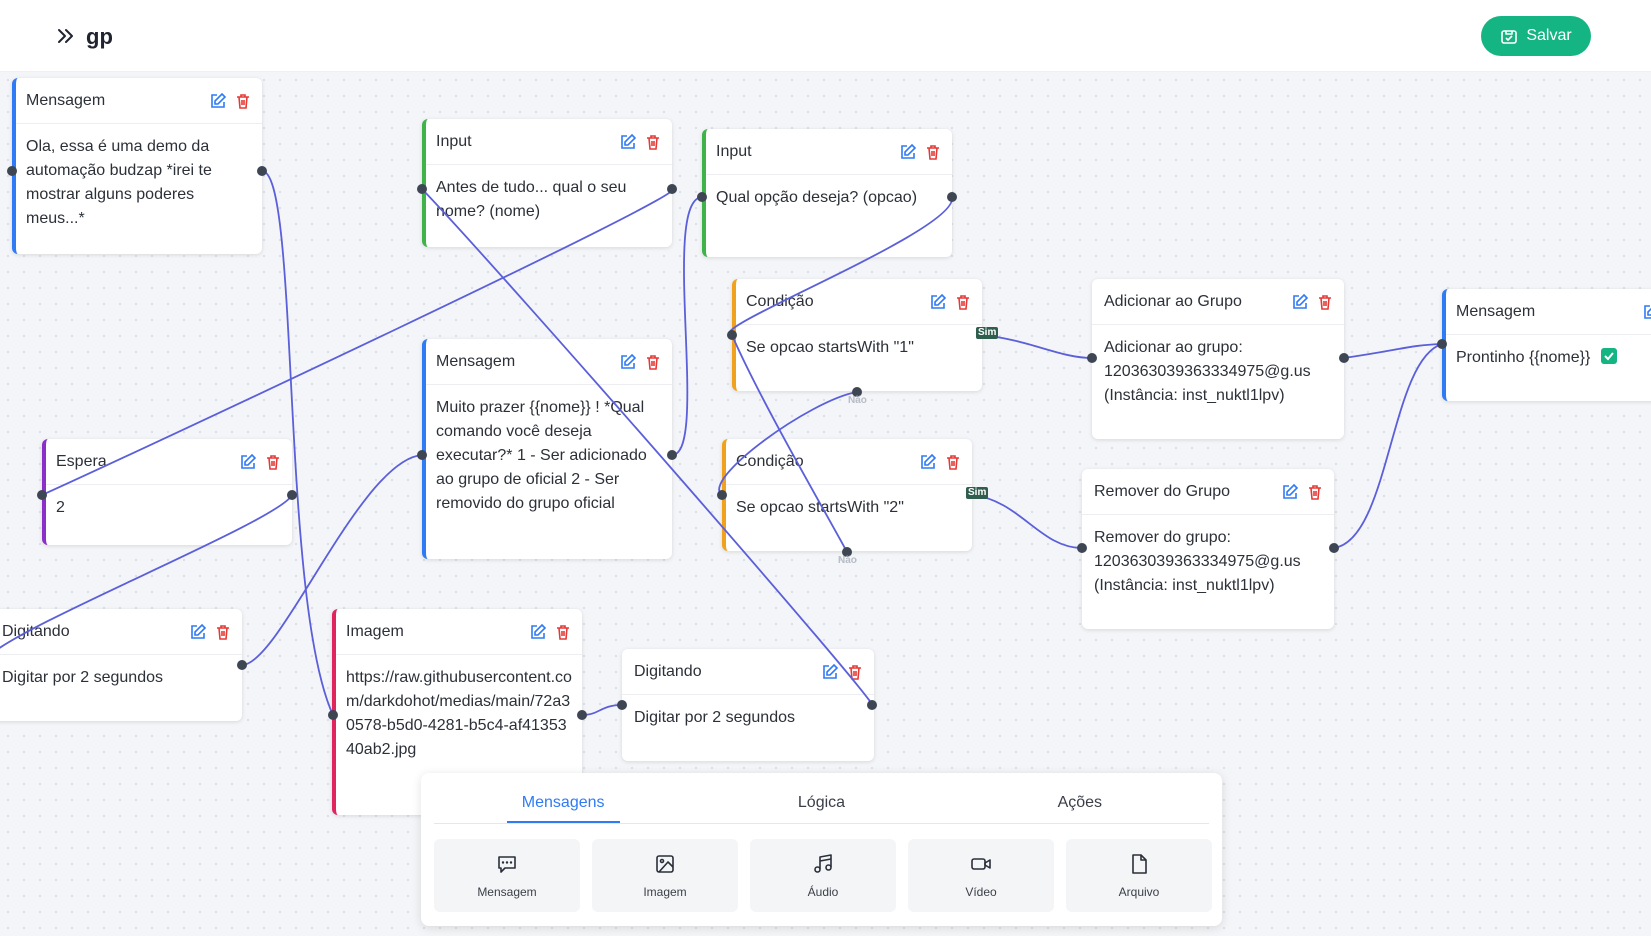  I want to click on node-mensagem-prontinho: Mensagem Prontinho {{nome}}, so click(1546, 345).